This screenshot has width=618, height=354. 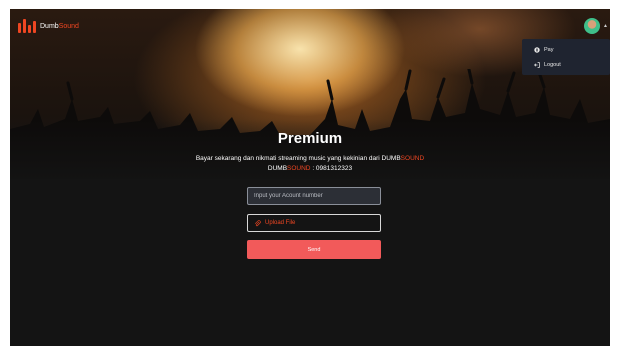 I want to click on logout-icon, so click(x=537, y=65).